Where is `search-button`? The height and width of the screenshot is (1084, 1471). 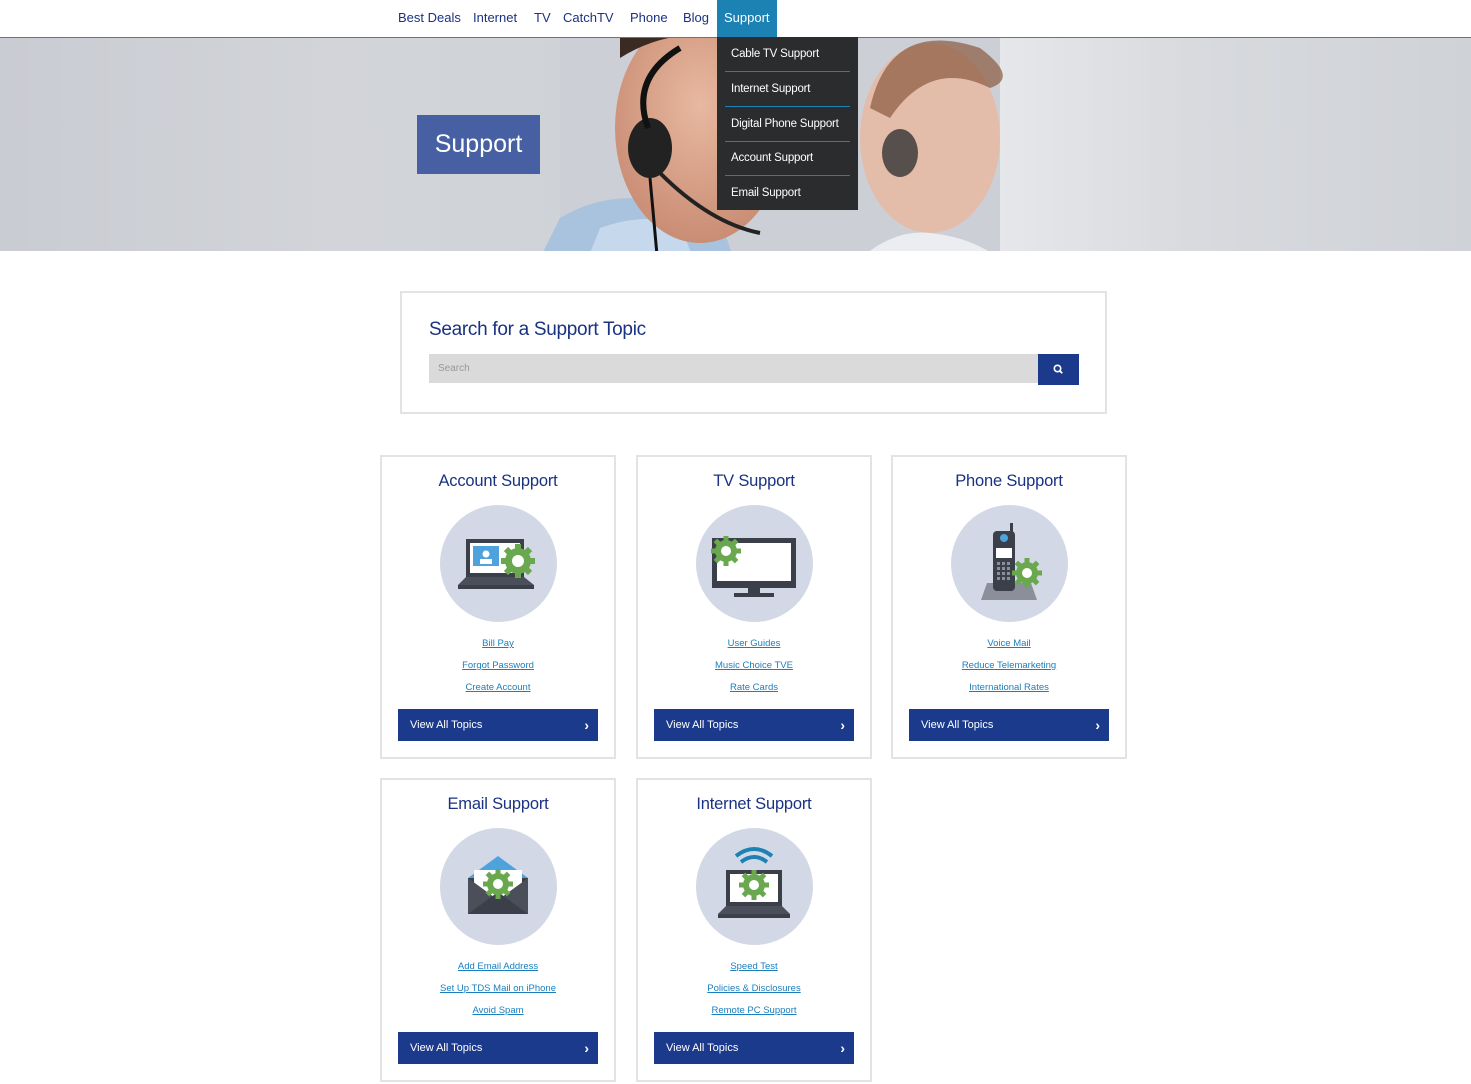
search-button is located at coordinates (1058, 369).